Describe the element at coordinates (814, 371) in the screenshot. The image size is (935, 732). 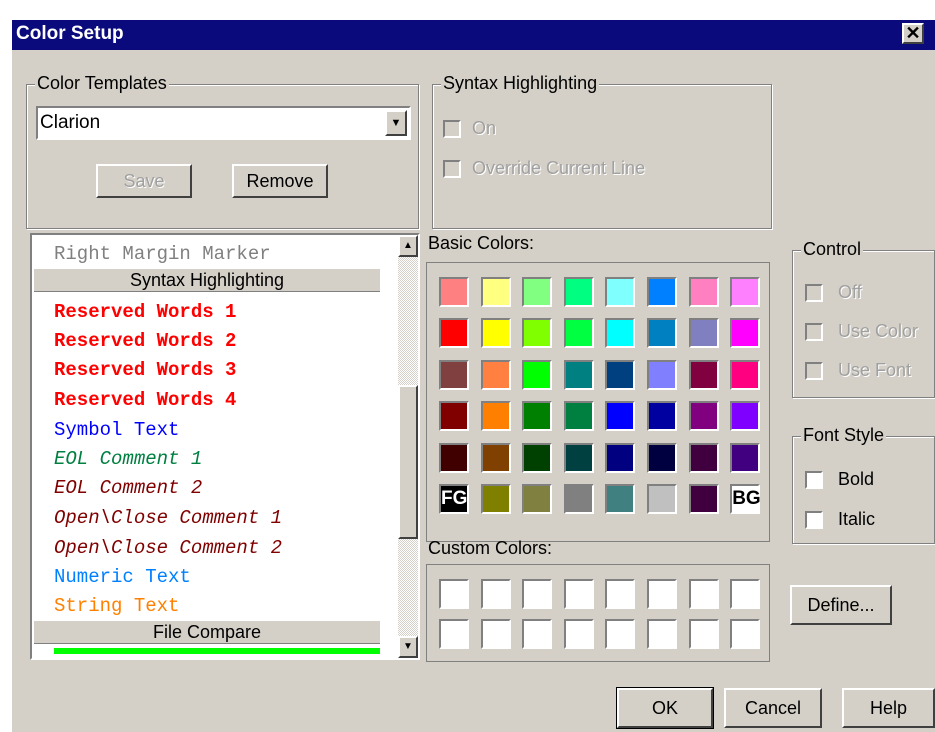
I see `use-font-checkbox` at that location.